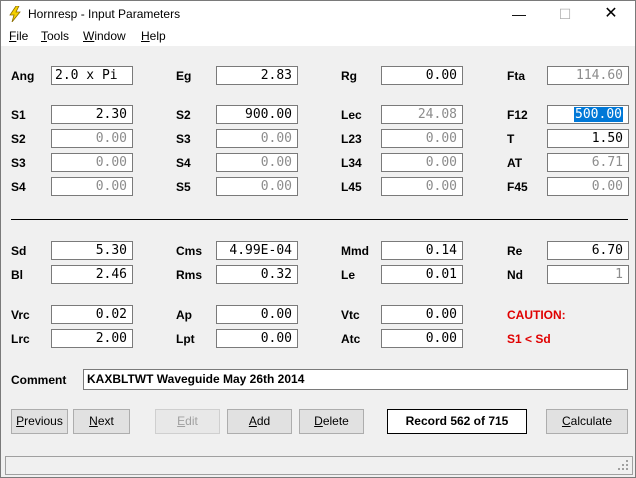  What do you see at coordinates (89, 36) in the screenshot?
I see `menu-window-key: W` at bounding box center [89, 36].